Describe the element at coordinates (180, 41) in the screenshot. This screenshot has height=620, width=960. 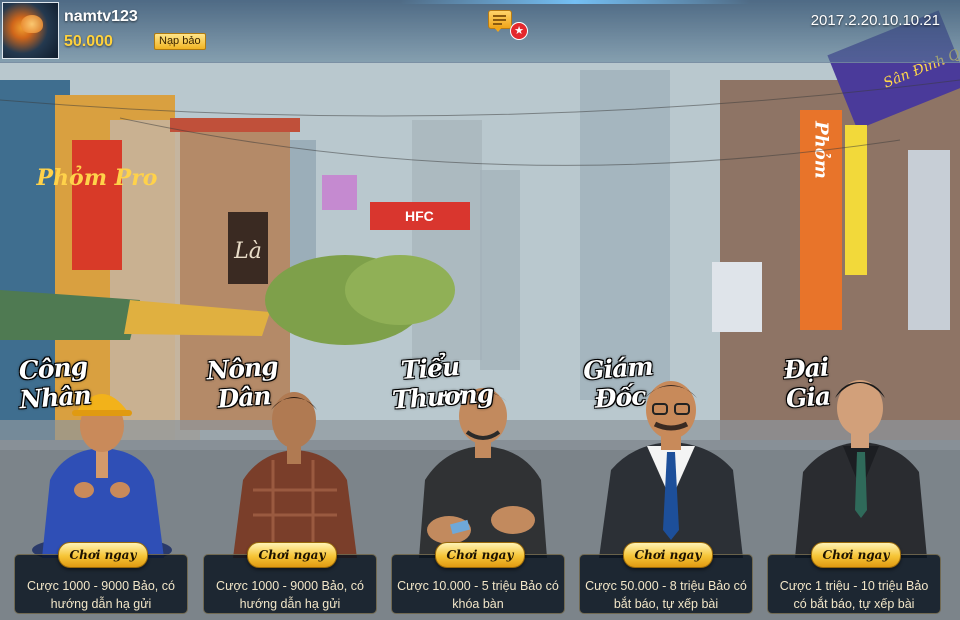
I see `topup-button: Nạp bảo` at that location.